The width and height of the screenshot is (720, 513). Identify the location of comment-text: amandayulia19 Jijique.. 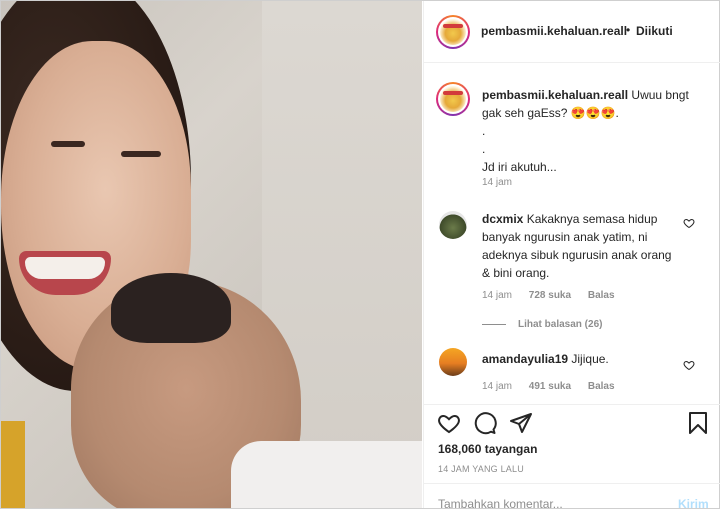
(580, 359).